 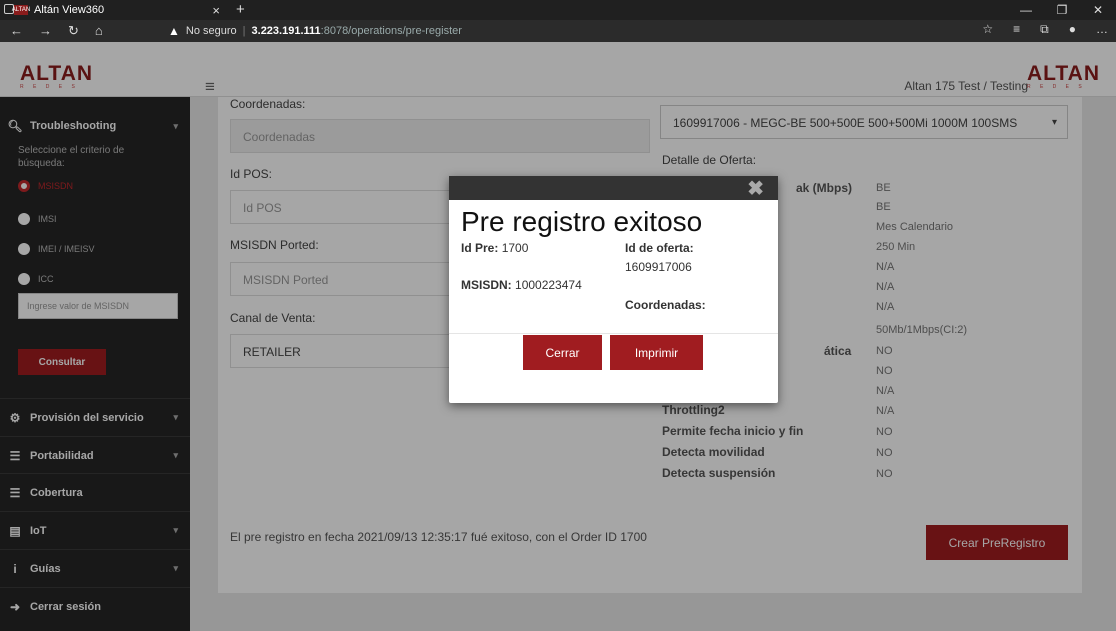 I want to click on msisdn-field: MSISDN: 1000223474, so click(x=521, y=285).